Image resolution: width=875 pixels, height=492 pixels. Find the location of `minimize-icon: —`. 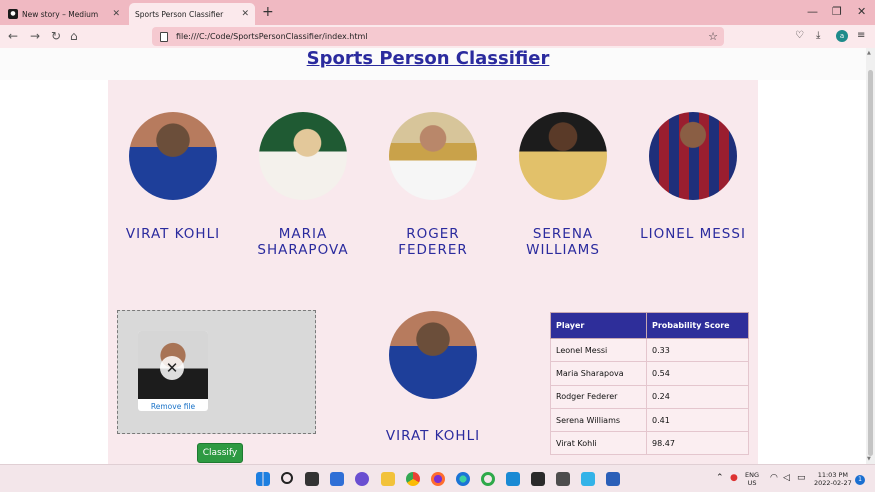

minimize-icon: — is located at coordinates (812, 11).